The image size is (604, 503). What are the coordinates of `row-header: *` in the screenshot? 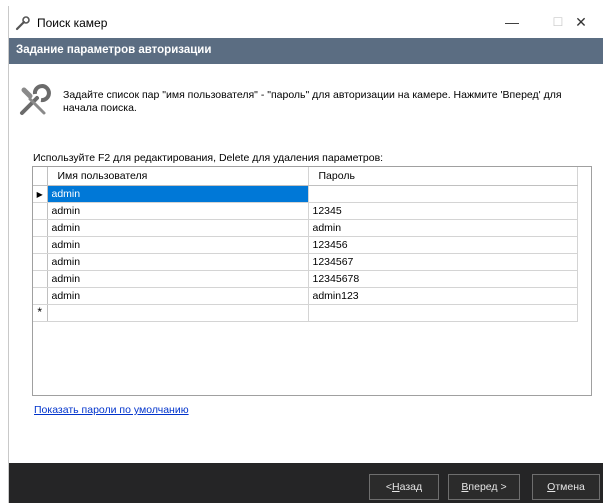 It's located at (40, 313).